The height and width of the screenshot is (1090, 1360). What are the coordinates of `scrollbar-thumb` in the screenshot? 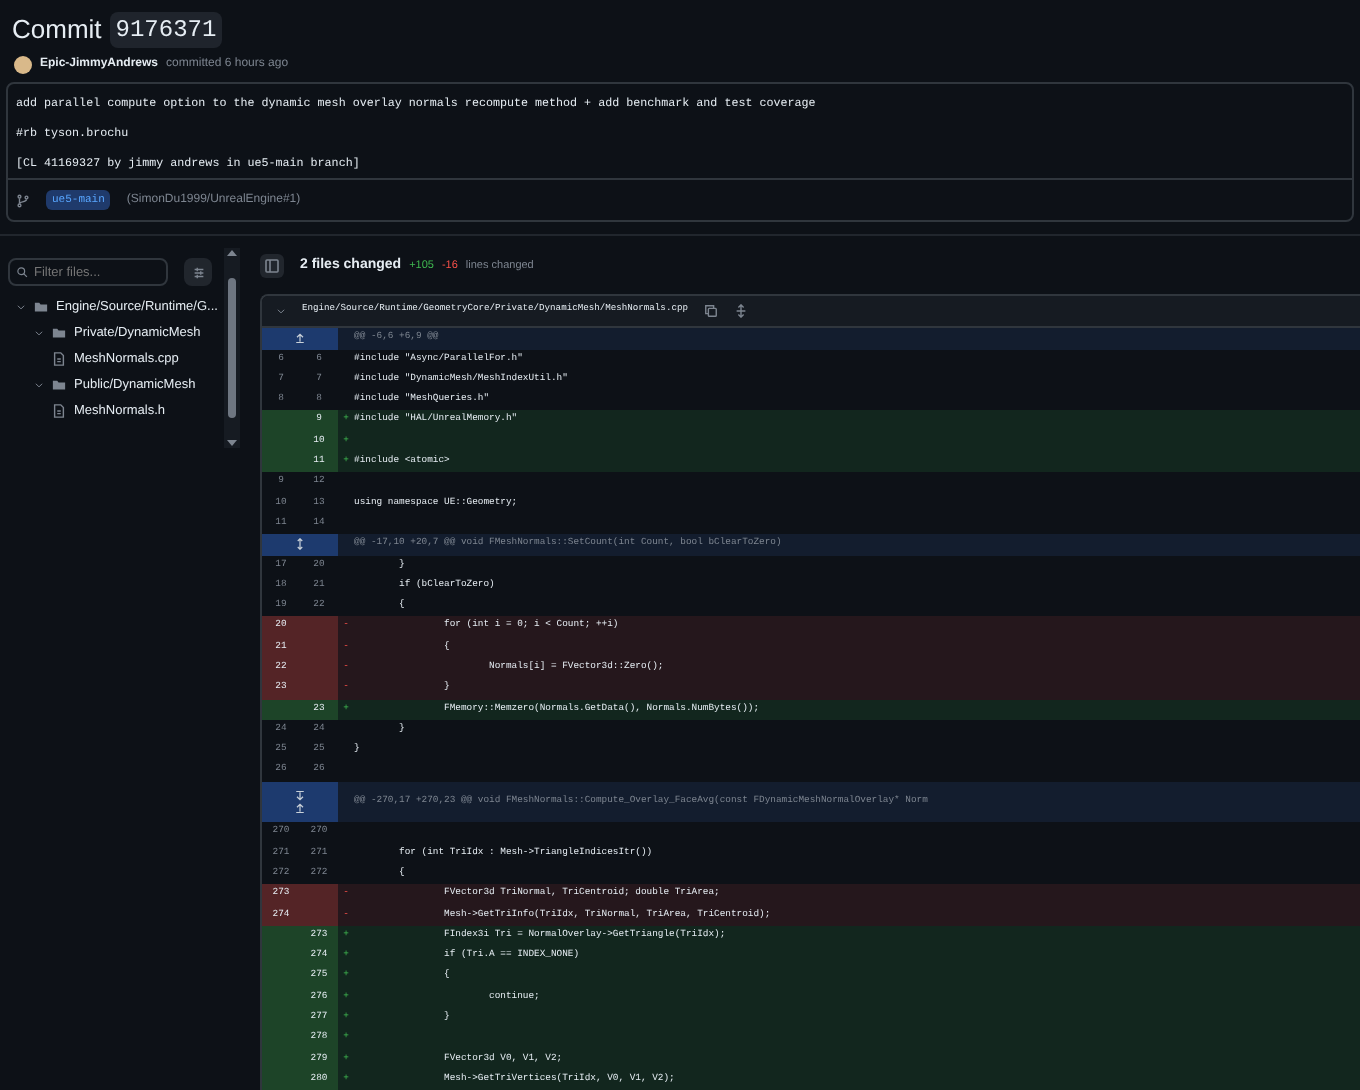 It's located at (232, 348).